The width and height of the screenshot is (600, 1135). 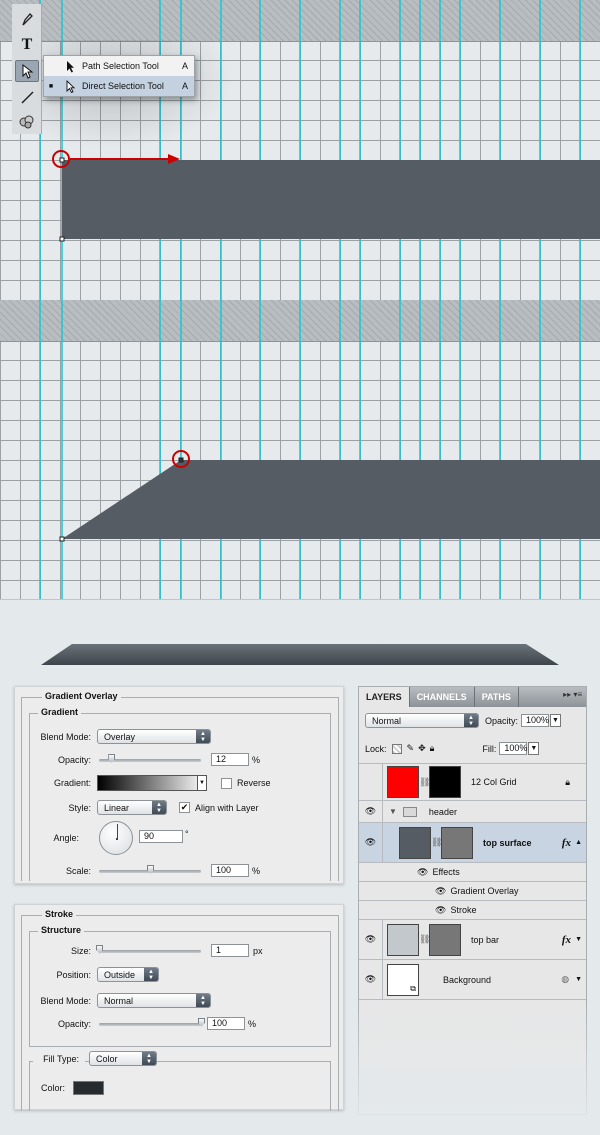 I want to click on preview-bar-shape, so click(x=300, y=654).